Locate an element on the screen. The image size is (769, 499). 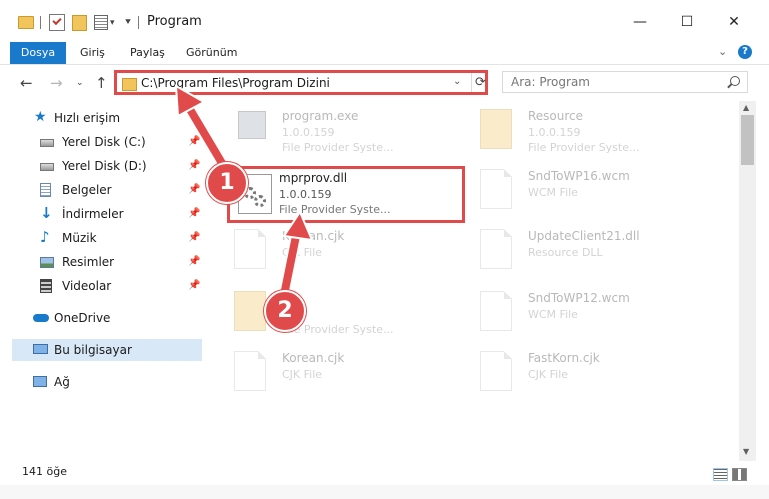
network-icon is located at coordinates (40, 381).